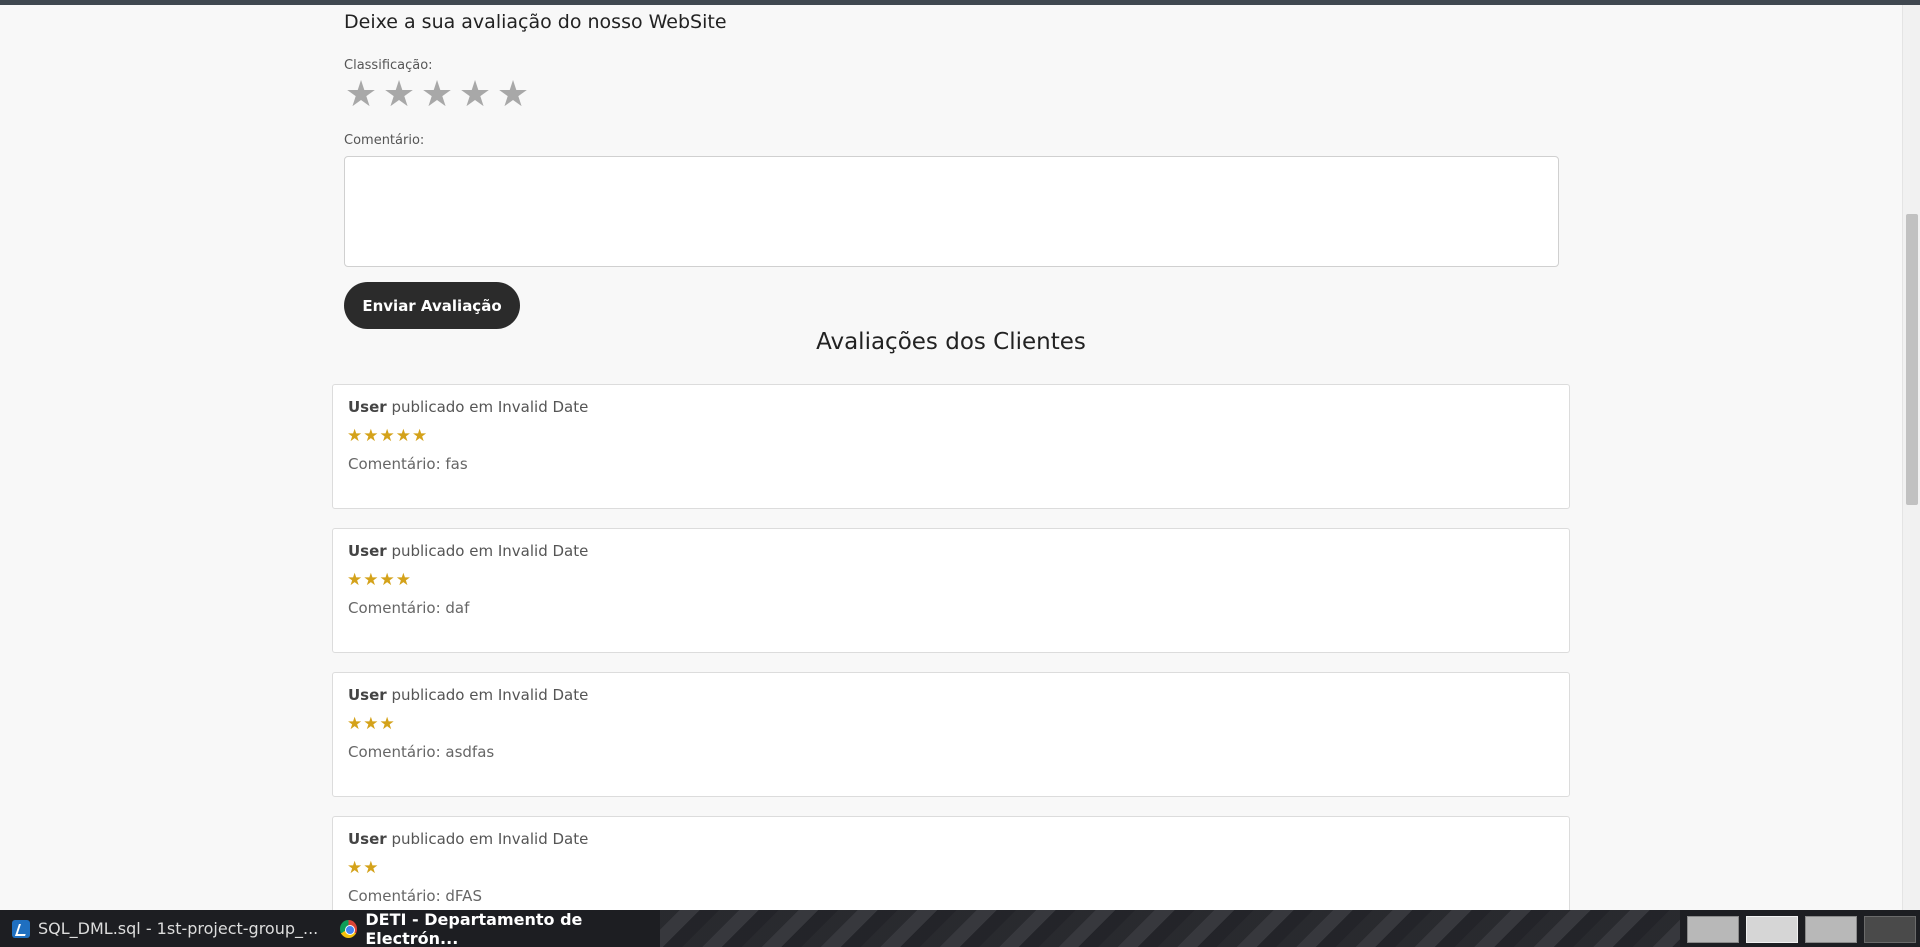 The image size is (1920, 947). I want to click on review-comment: Comentário: daf, so click(409, 608).